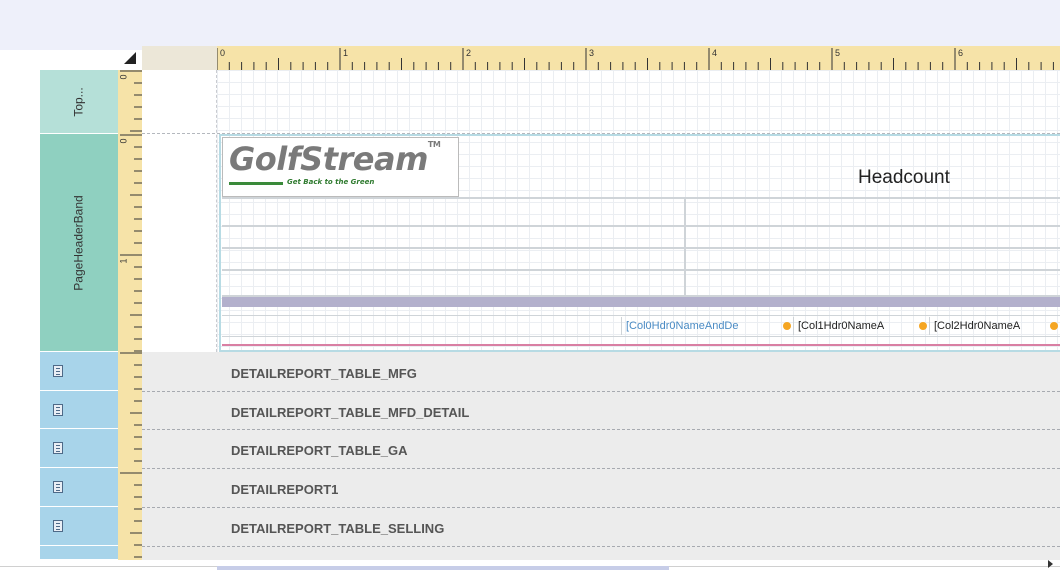 This screenshot has height=578, width=1060. Describe the element at coordinates (130, 315) in the screenshot. I see `vertical-ruler: 0 0 1` at that location.